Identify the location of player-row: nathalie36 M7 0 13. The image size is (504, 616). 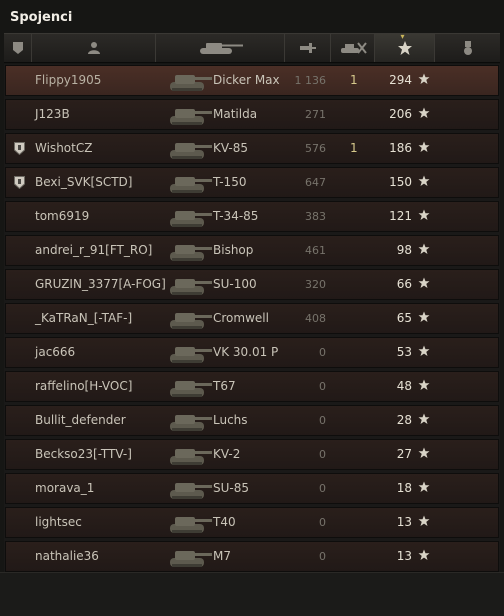
(252, 556).